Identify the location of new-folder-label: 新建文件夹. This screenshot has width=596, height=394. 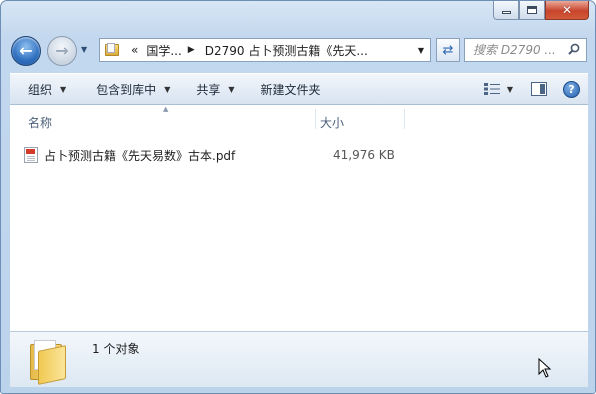
(290, 89).